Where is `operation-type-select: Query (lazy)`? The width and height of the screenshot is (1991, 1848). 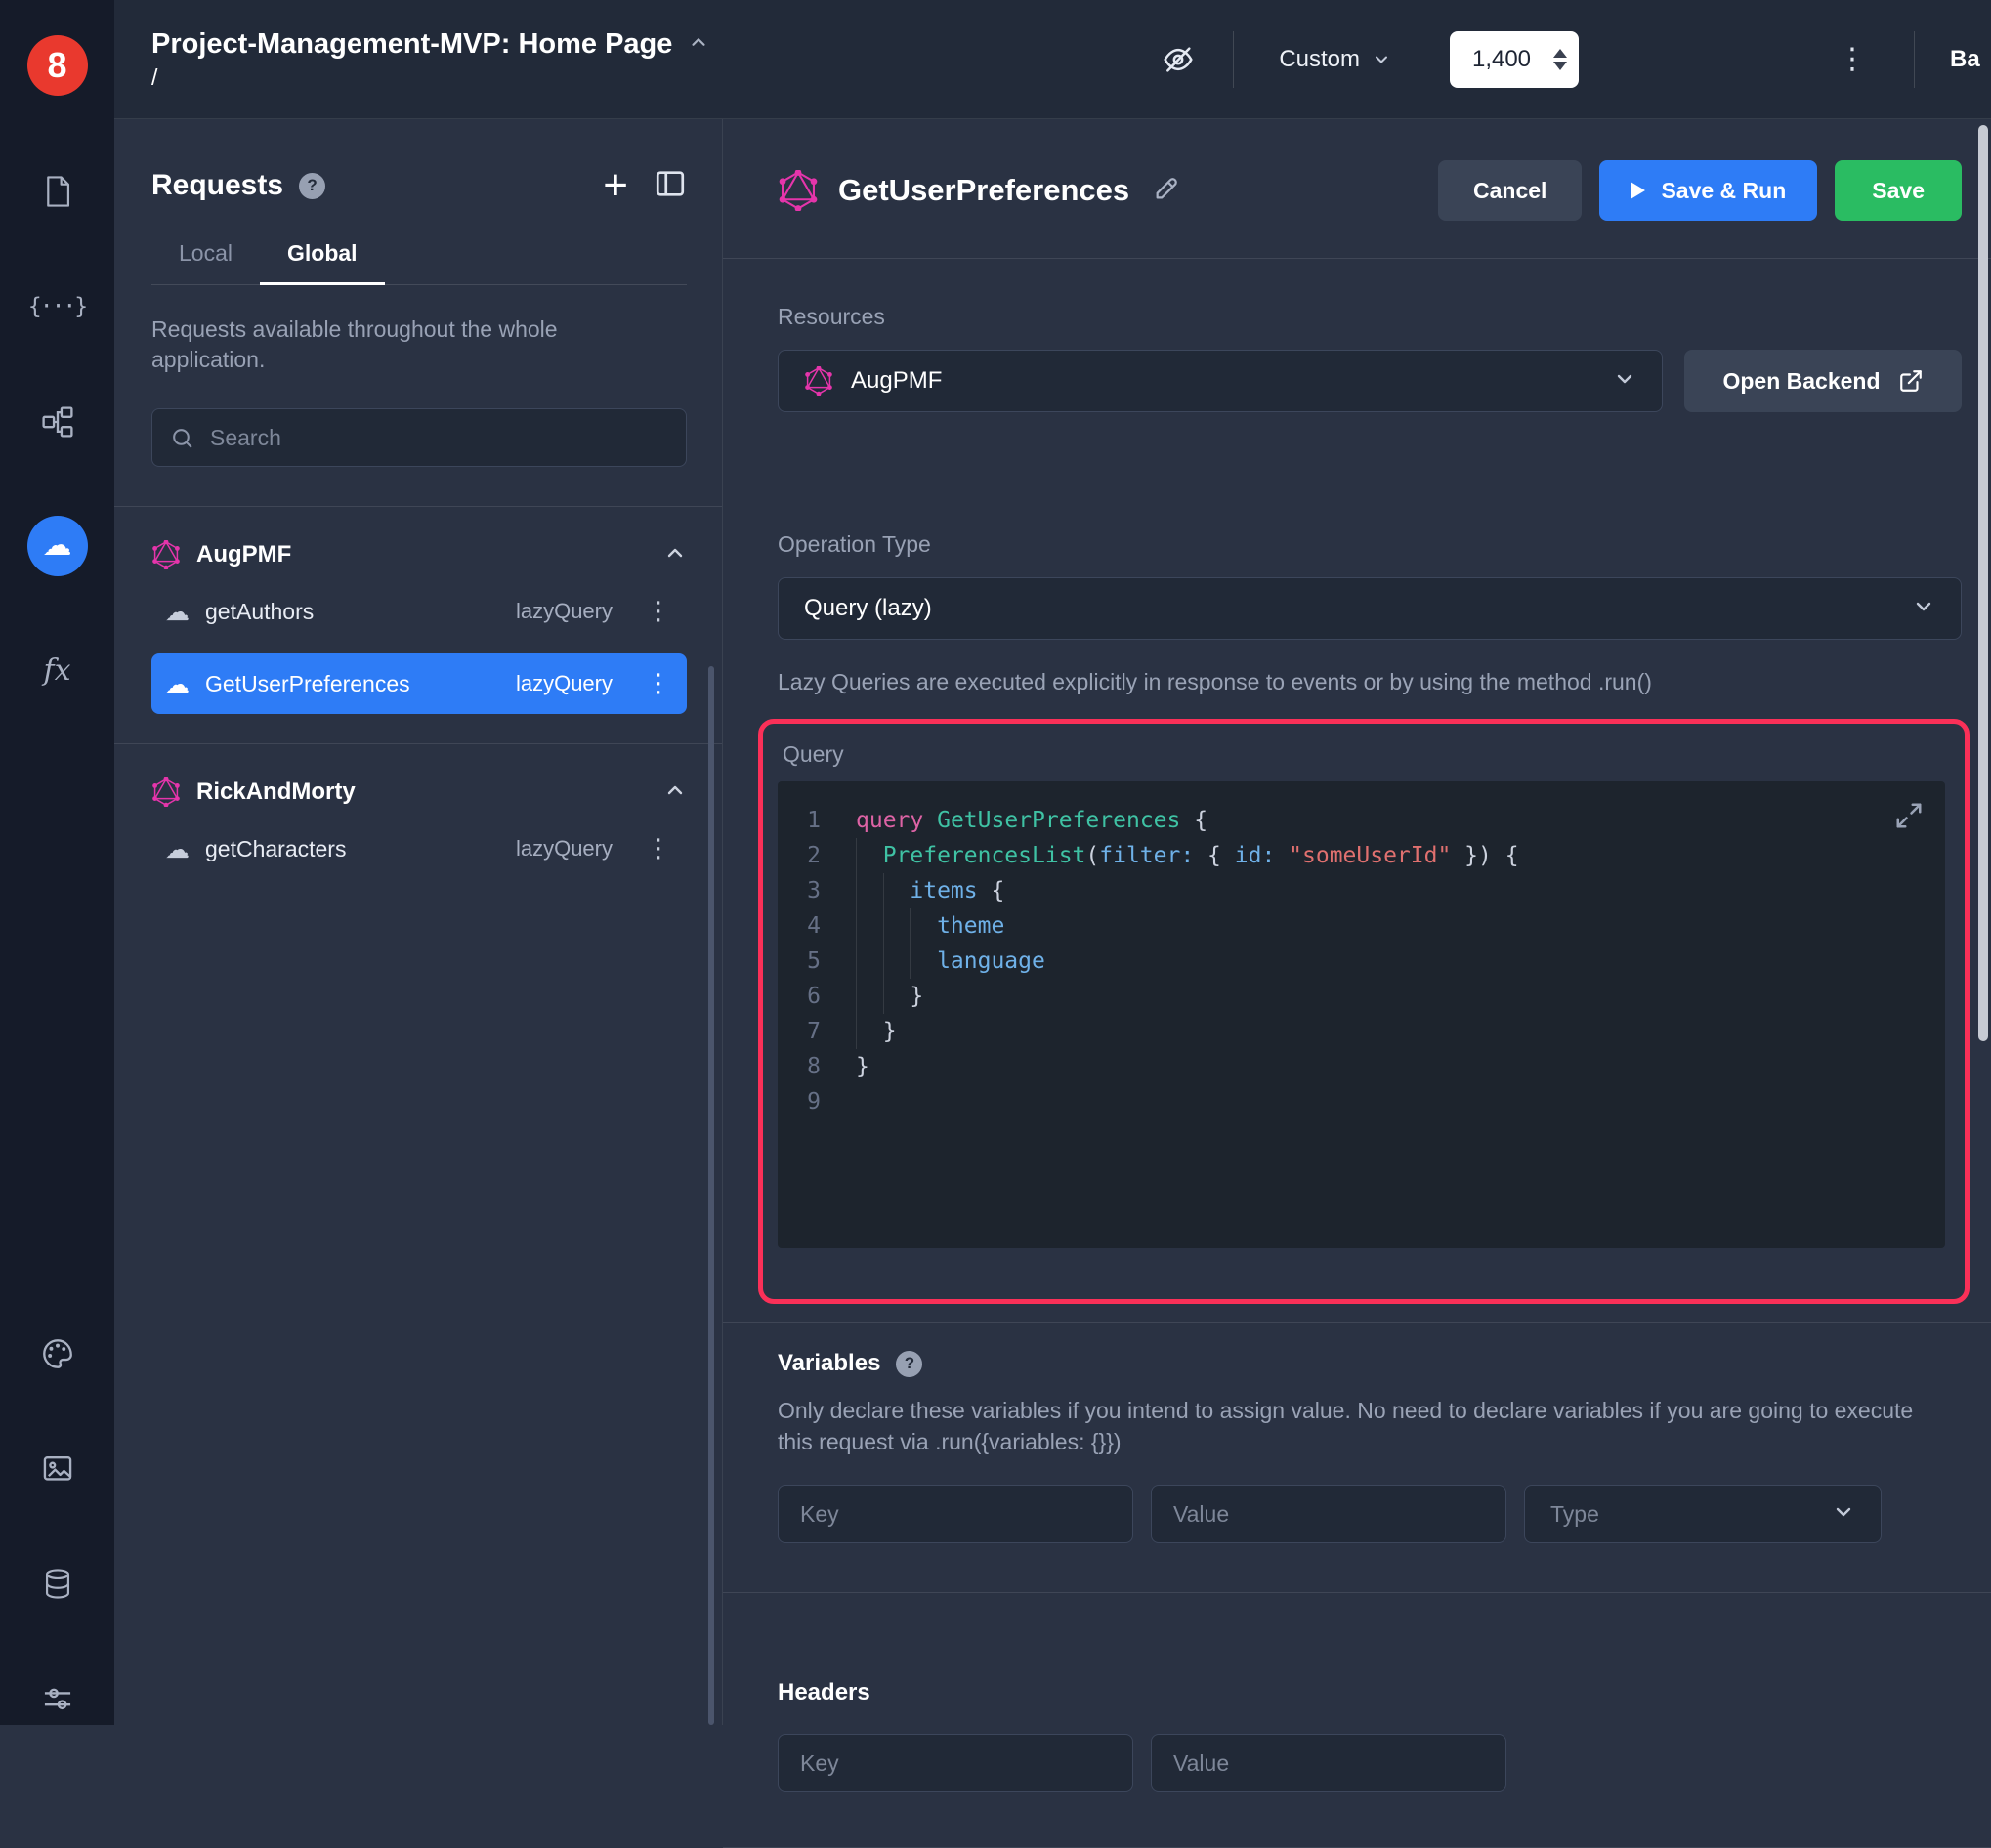
operation-type-select: Query (lazy) is located at coordinates (1370, 608).